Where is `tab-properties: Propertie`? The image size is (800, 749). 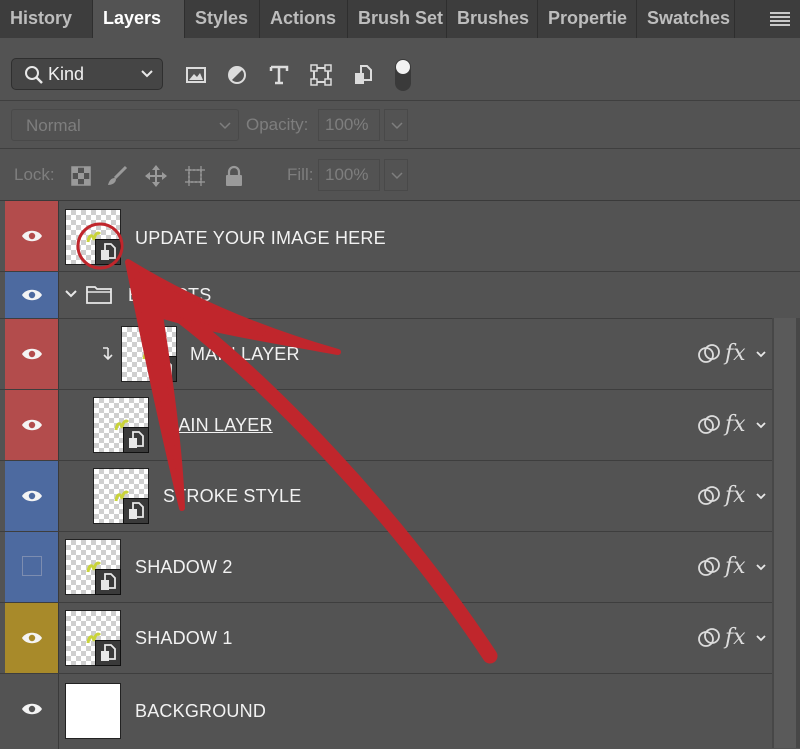 tab-properties: Propertie is located at coordinates (587, 19).